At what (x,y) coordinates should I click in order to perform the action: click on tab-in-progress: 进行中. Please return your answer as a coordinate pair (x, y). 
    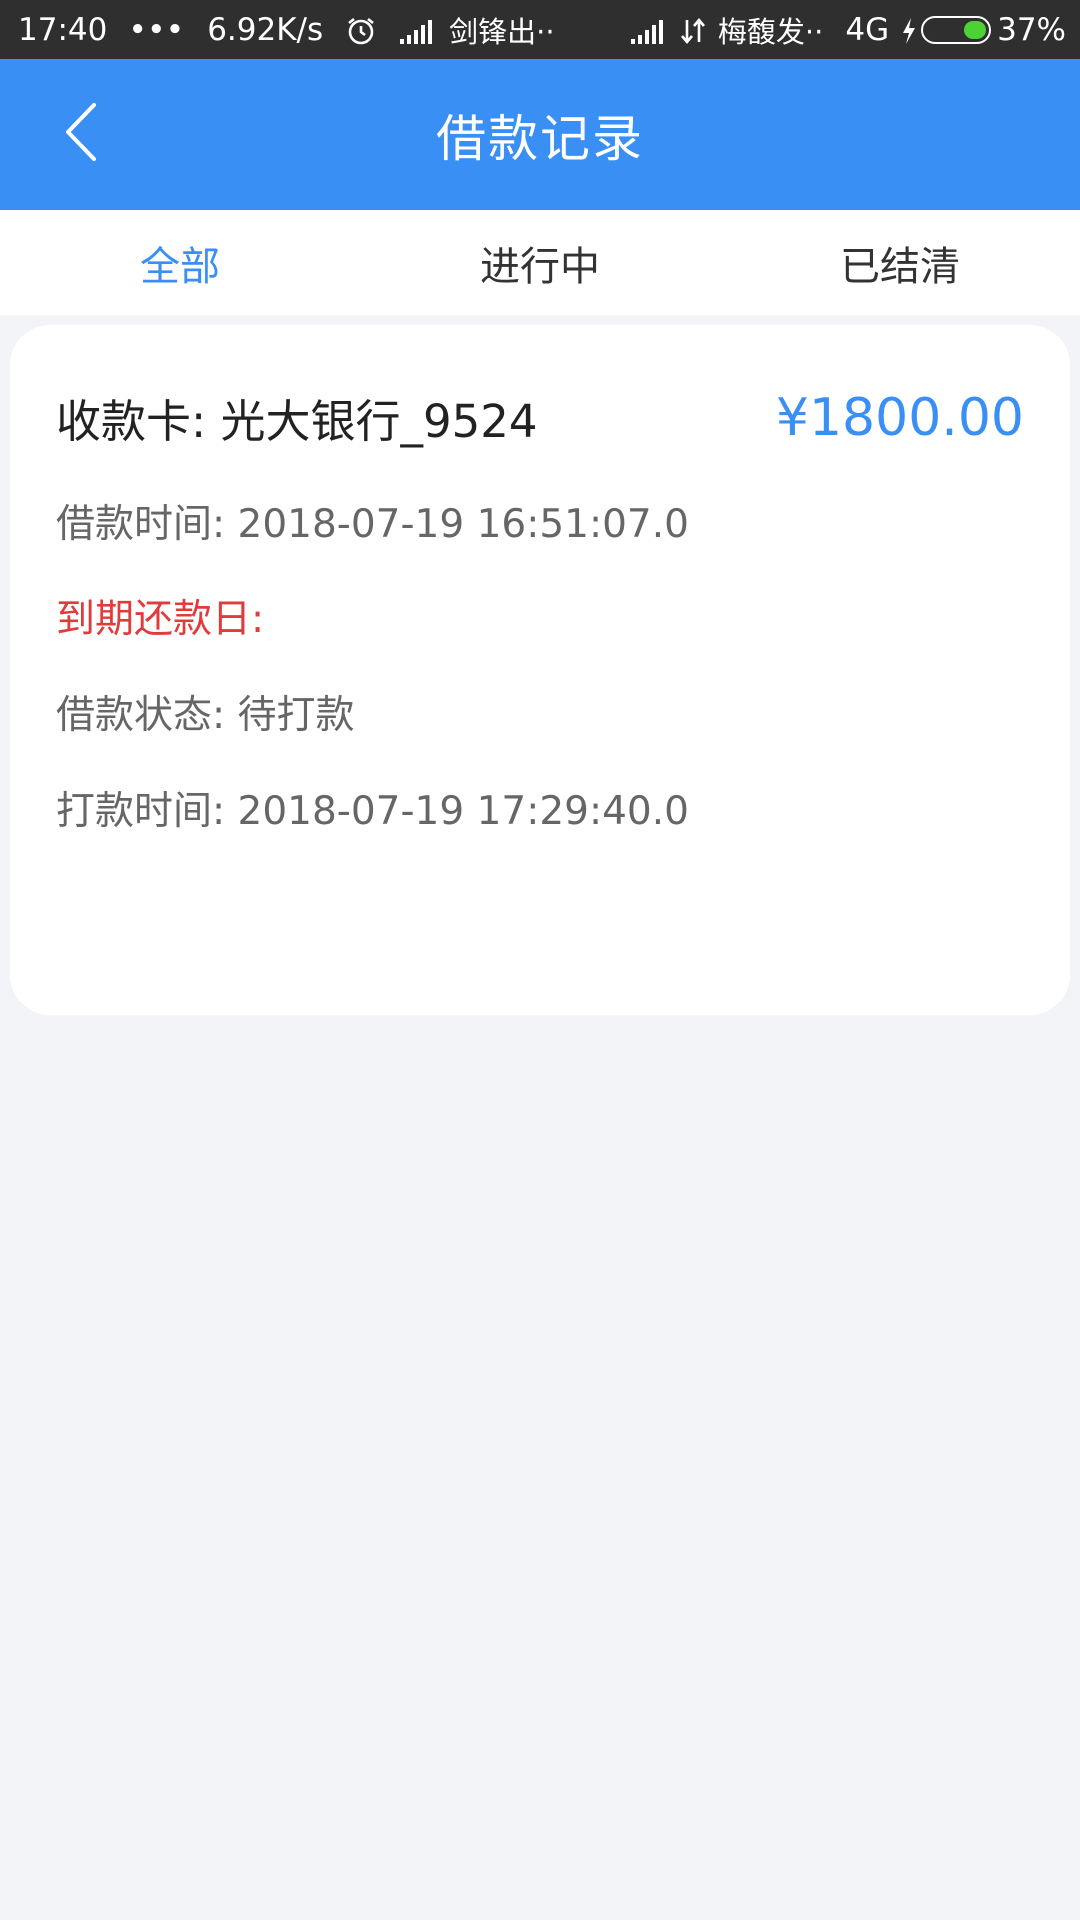
    Looking at the image, I should click on (540, 262).